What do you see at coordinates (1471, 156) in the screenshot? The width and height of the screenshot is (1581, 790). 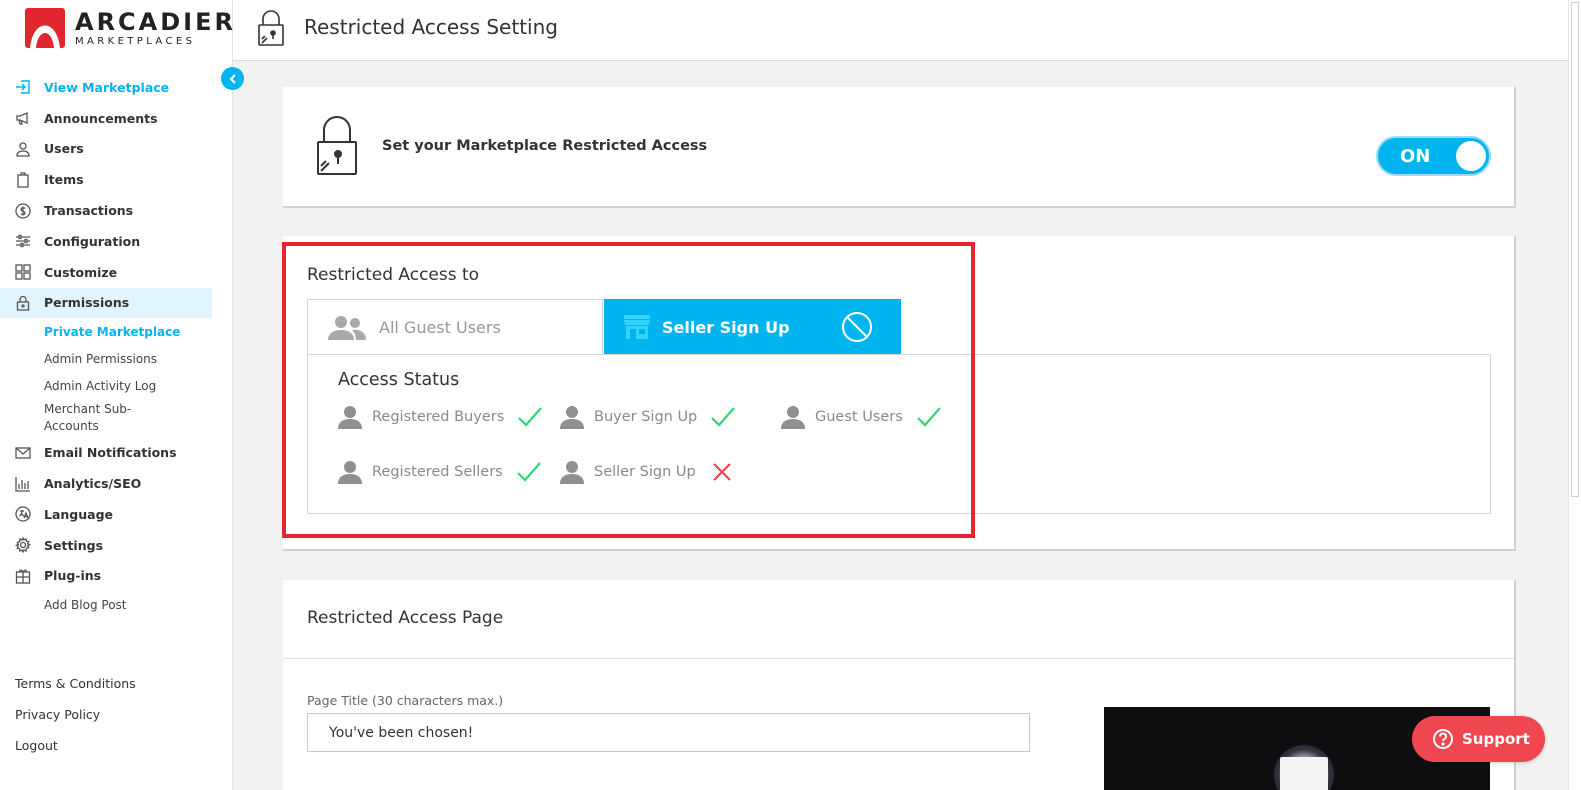 I see `toggle-knob` at bounding box center [1471, 156].